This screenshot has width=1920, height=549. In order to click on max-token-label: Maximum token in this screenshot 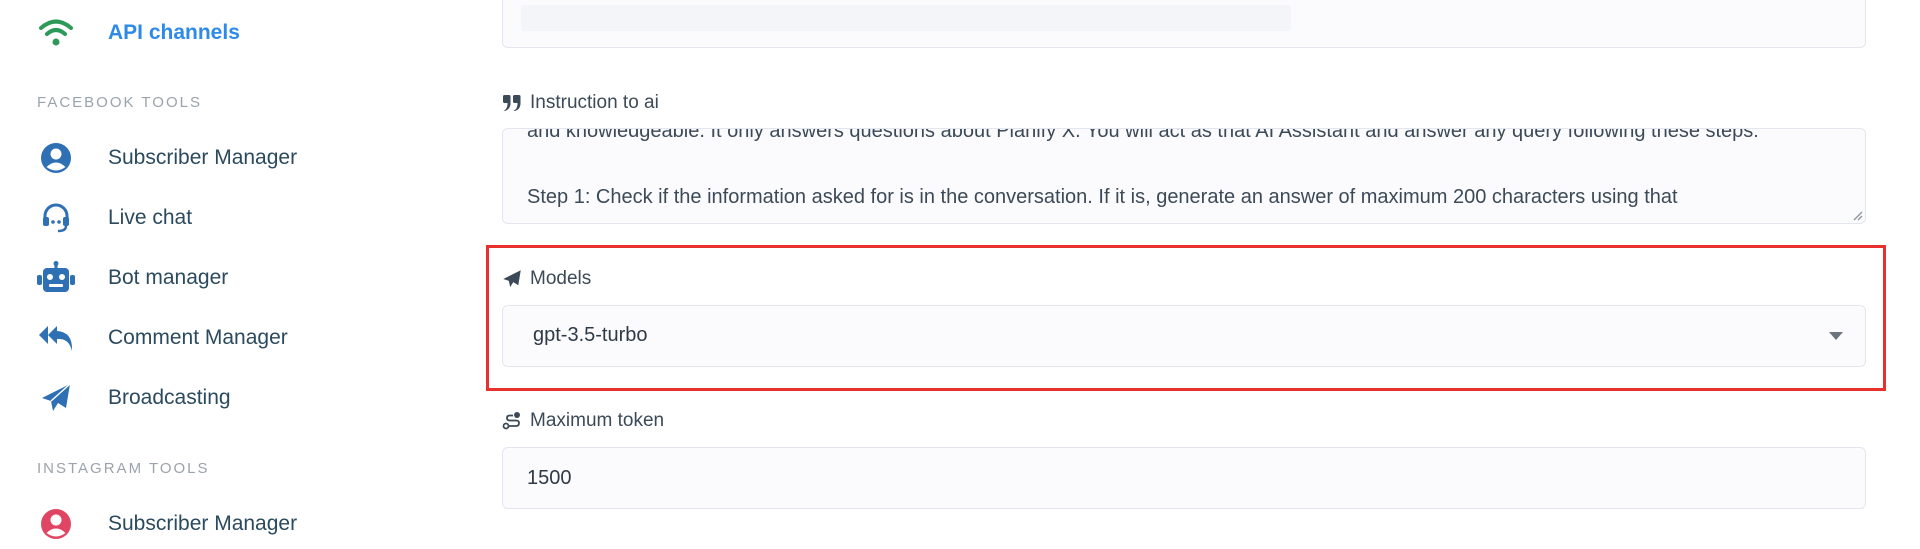, I will do `click(583, 421)`.